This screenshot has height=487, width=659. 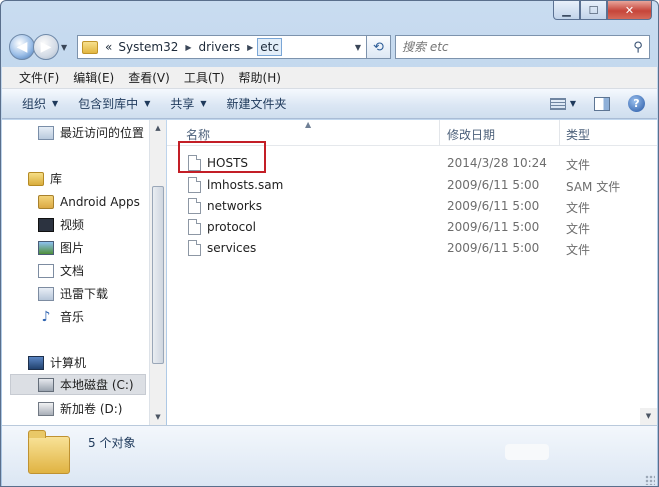 What do you see at coordinates (412, 206) in the screenshot?
I see `file-row-networks: networks 2009/6/11 5:00 文件` at bounding box center [412, 206].